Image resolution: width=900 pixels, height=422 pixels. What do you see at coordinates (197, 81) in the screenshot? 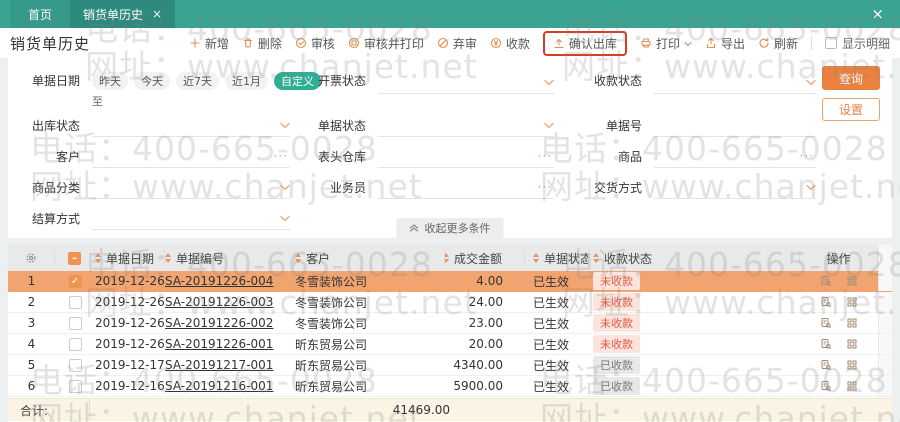
I see `chip-last7days: 近7天` at bounding box center [197, 81].